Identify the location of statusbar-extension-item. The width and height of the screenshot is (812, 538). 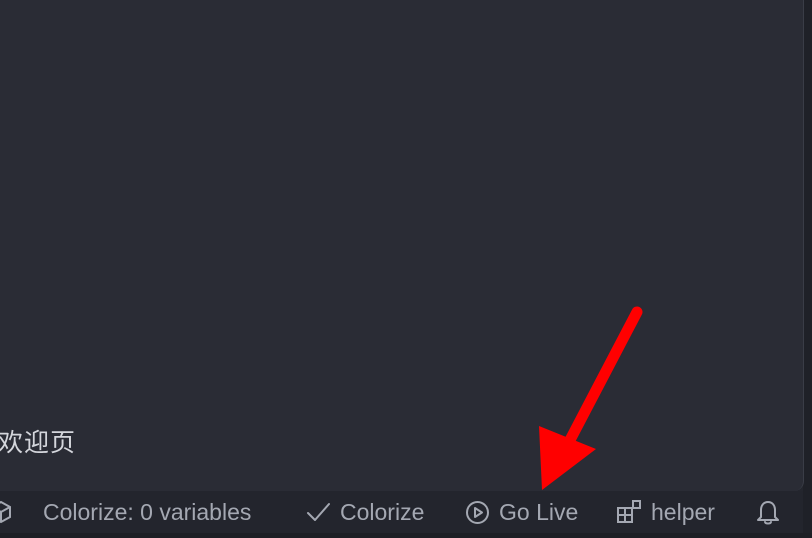
(6, 512).